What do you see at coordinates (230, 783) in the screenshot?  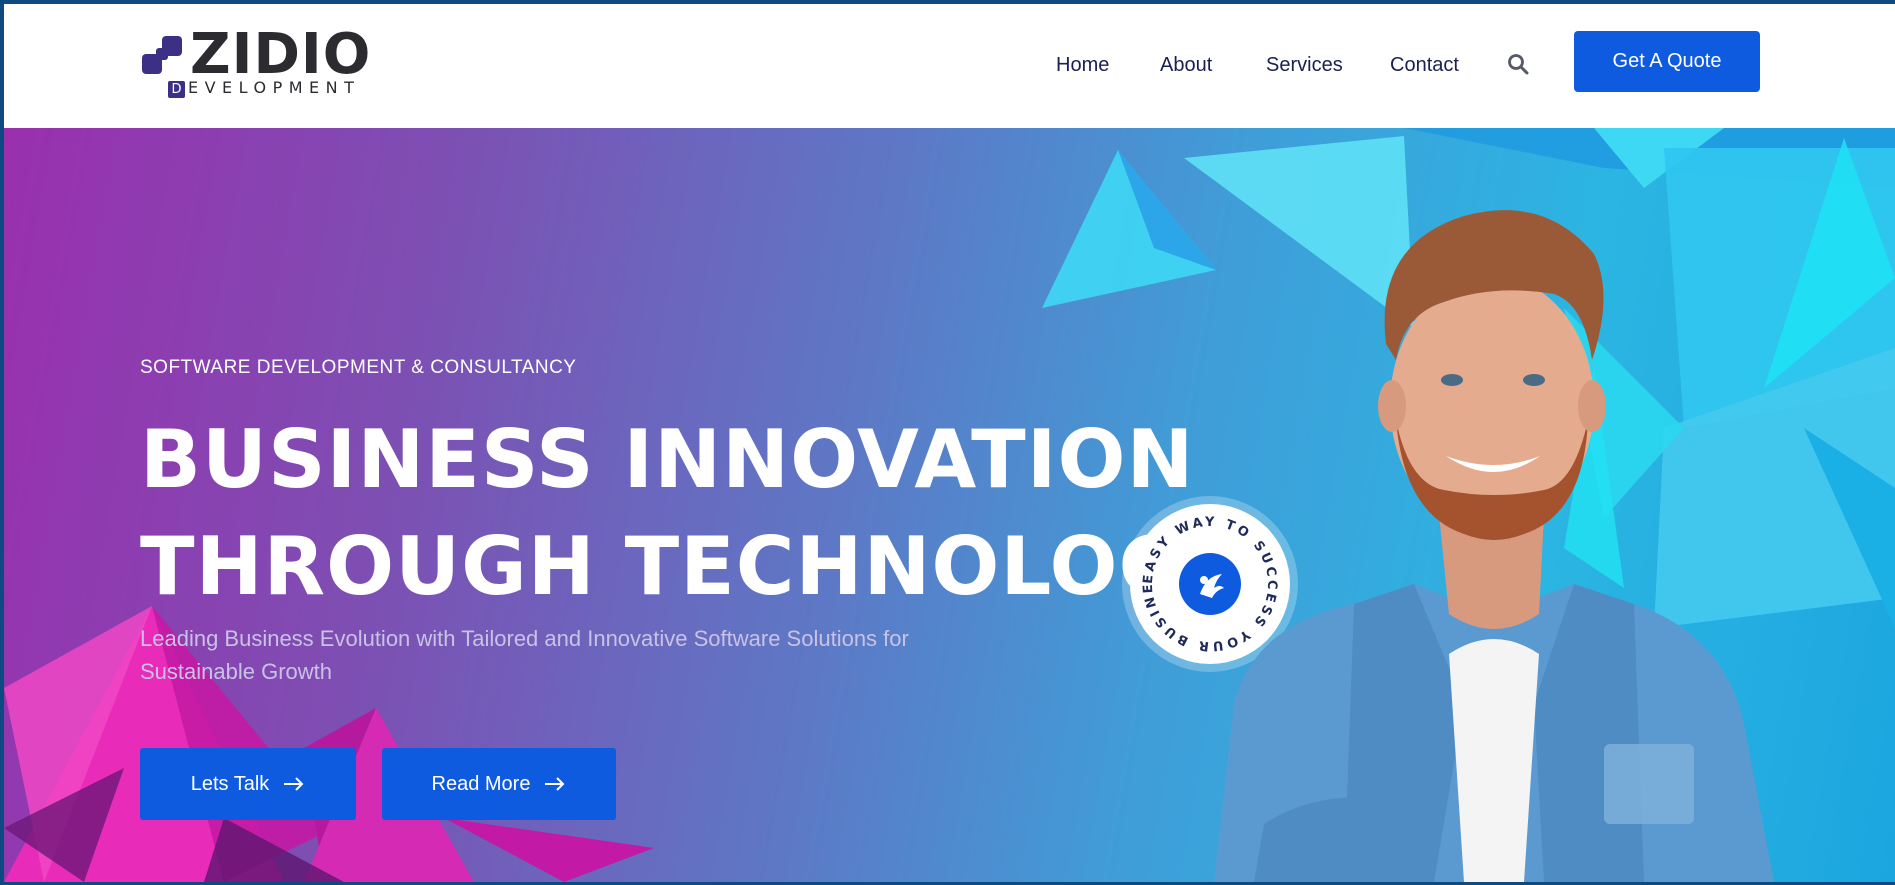 I see `lets-talk-label: Lets Talk` at bounding box center [230, 783].